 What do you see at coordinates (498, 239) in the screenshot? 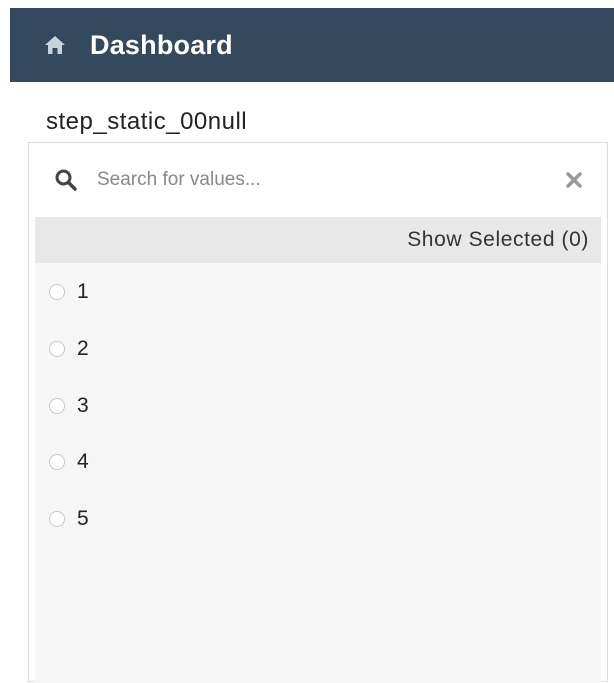
I see `show-selected-label: Show Selected (0)` at bounding box center [498, 239].